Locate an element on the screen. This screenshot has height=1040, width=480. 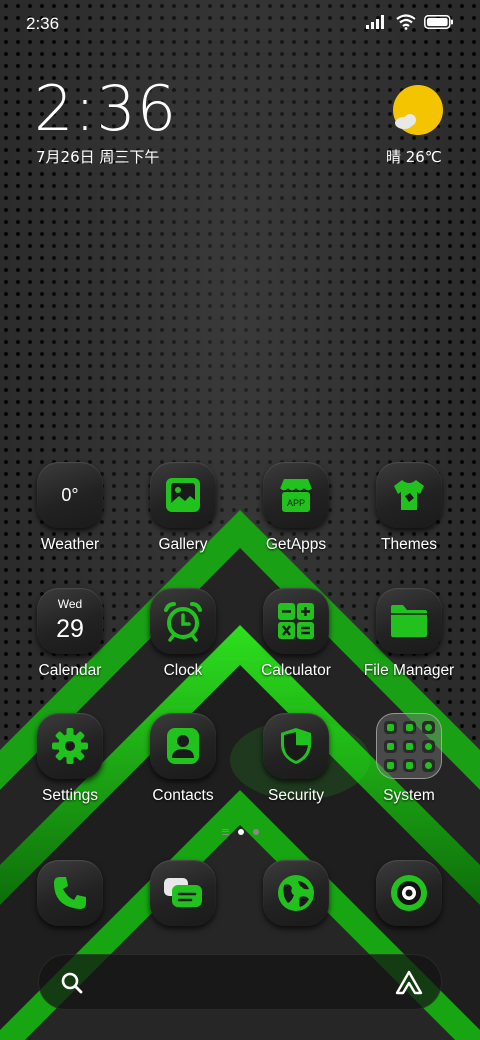
dock-phone is located at coordinates (70, 893).